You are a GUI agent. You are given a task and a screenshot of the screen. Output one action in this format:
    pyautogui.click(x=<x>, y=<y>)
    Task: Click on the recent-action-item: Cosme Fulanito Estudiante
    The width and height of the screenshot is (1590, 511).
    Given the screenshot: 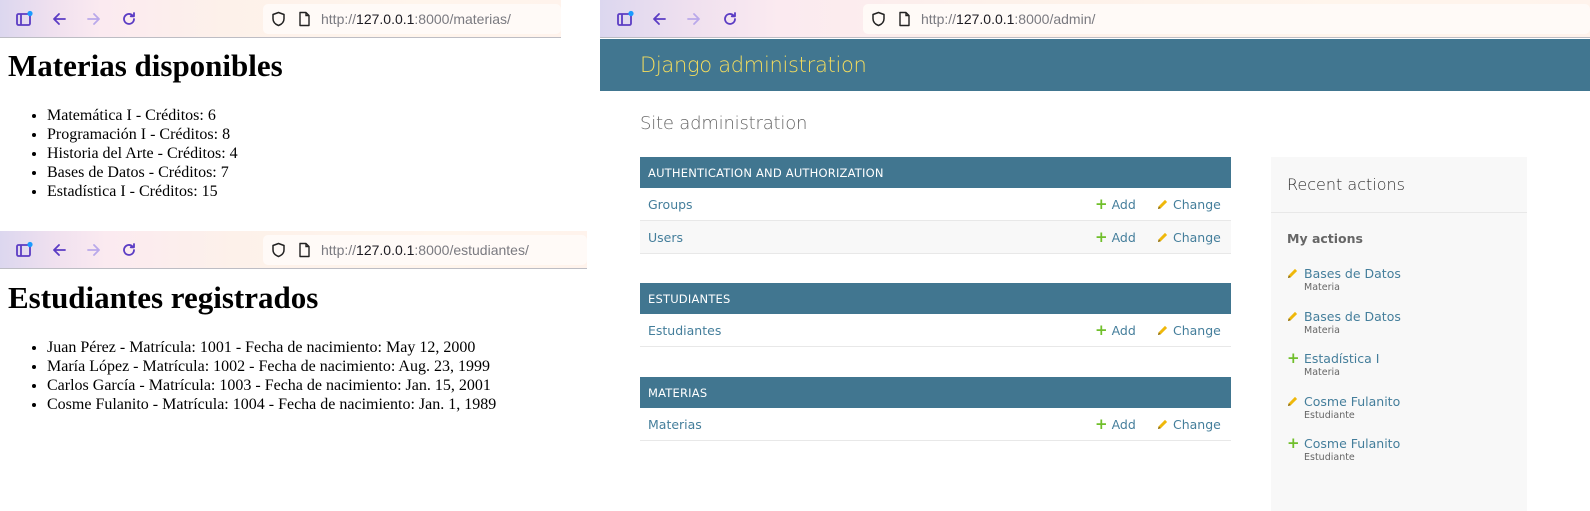 What is the action you would take?
    pyautogui.click(x=1402, y=407)
    